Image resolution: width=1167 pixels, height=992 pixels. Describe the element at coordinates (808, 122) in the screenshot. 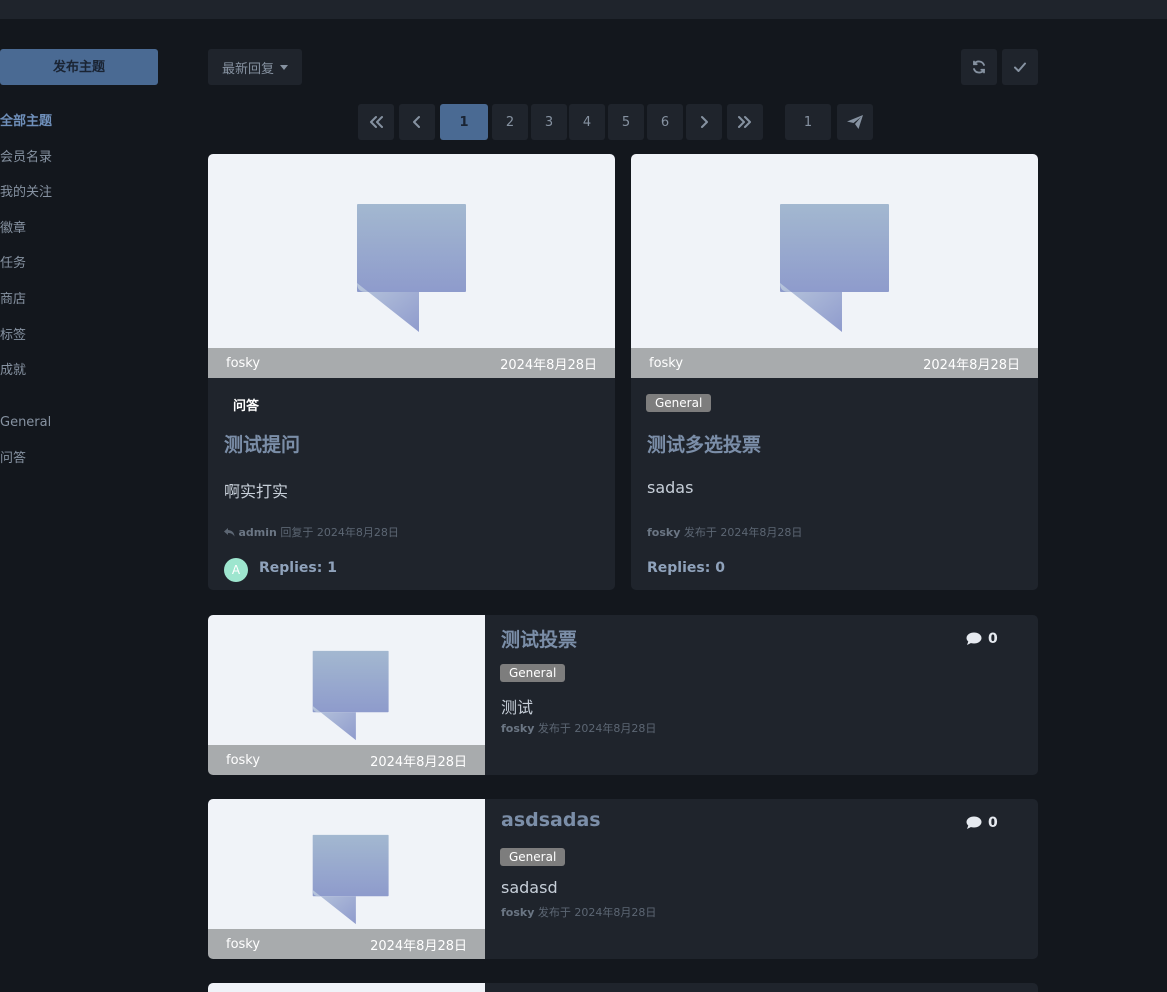

I see `page-jump-input: 1` at that location.